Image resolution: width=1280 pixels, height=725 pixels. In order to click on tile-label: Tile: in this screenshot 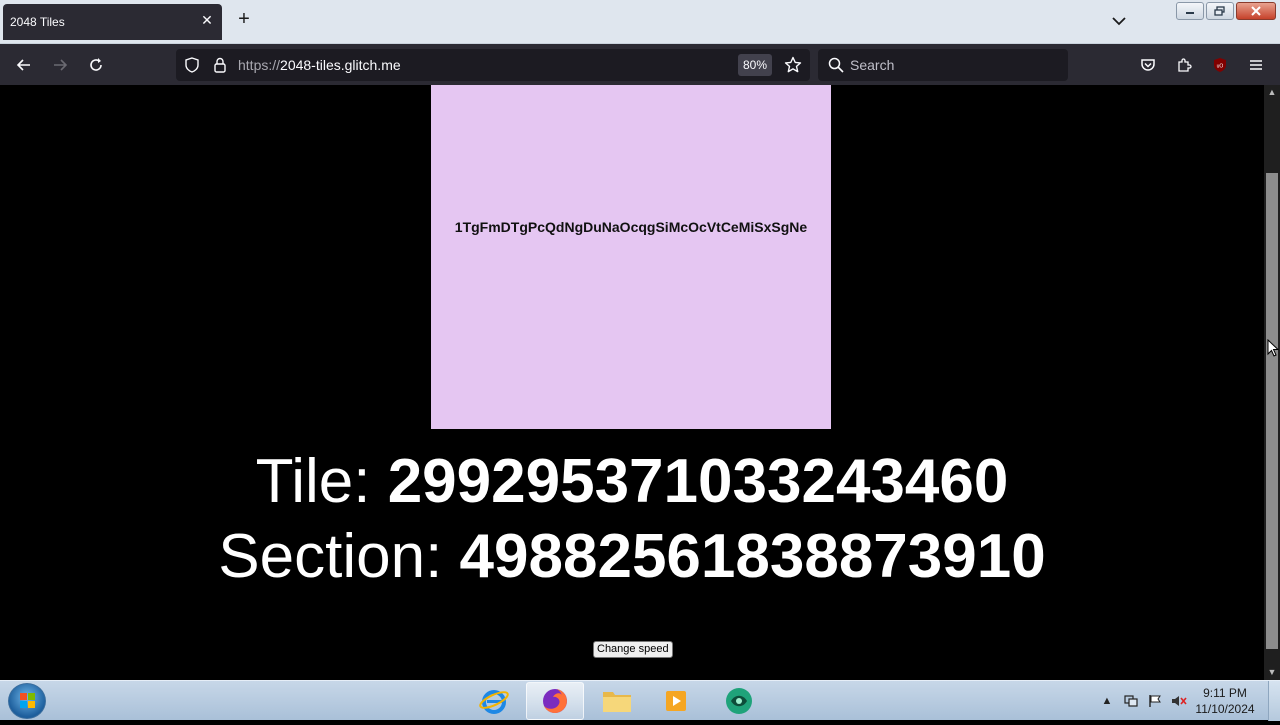, I will do `click(321, 481)`.